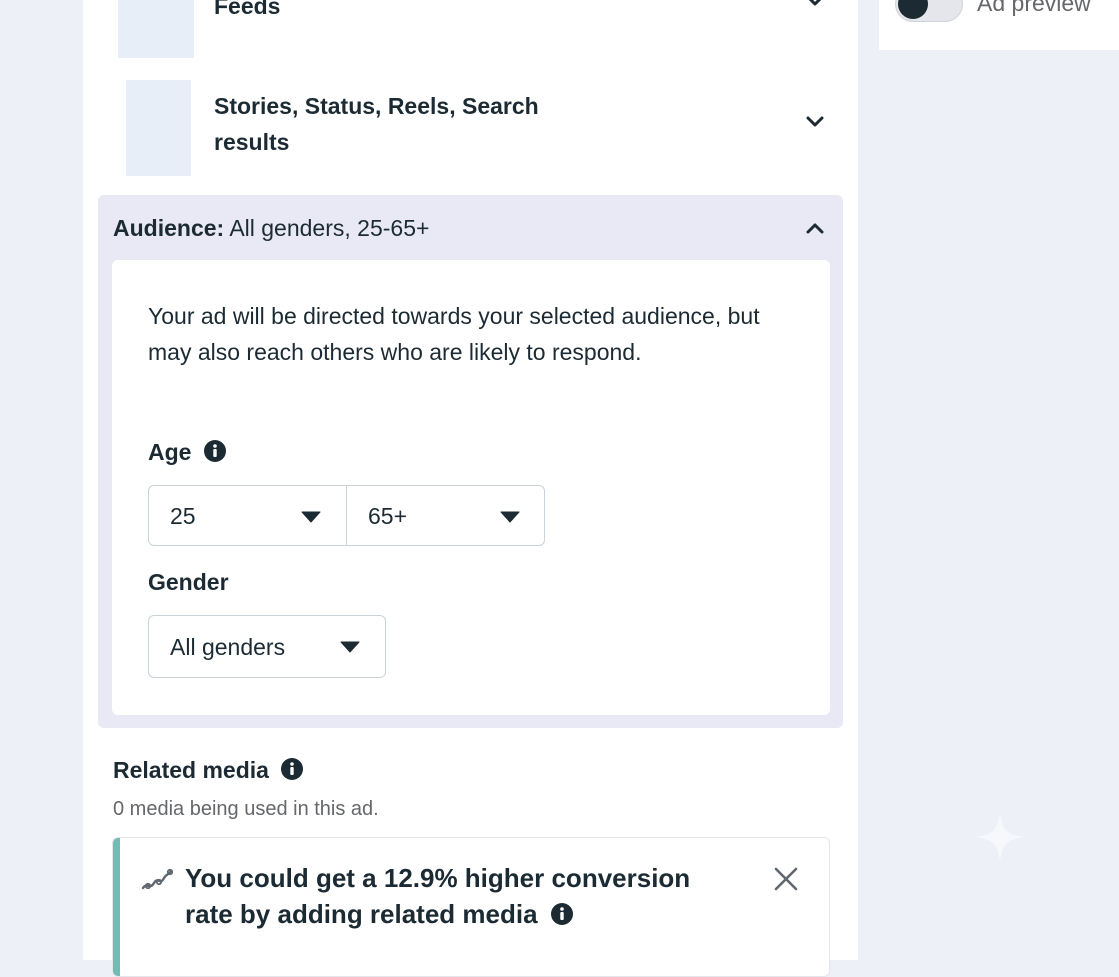 The image size is (1119, 977). Describe the element at coordinates (376, 124) in the screenshot. I see `placement-title: Stories, Status, Reels, Search results` at that location.